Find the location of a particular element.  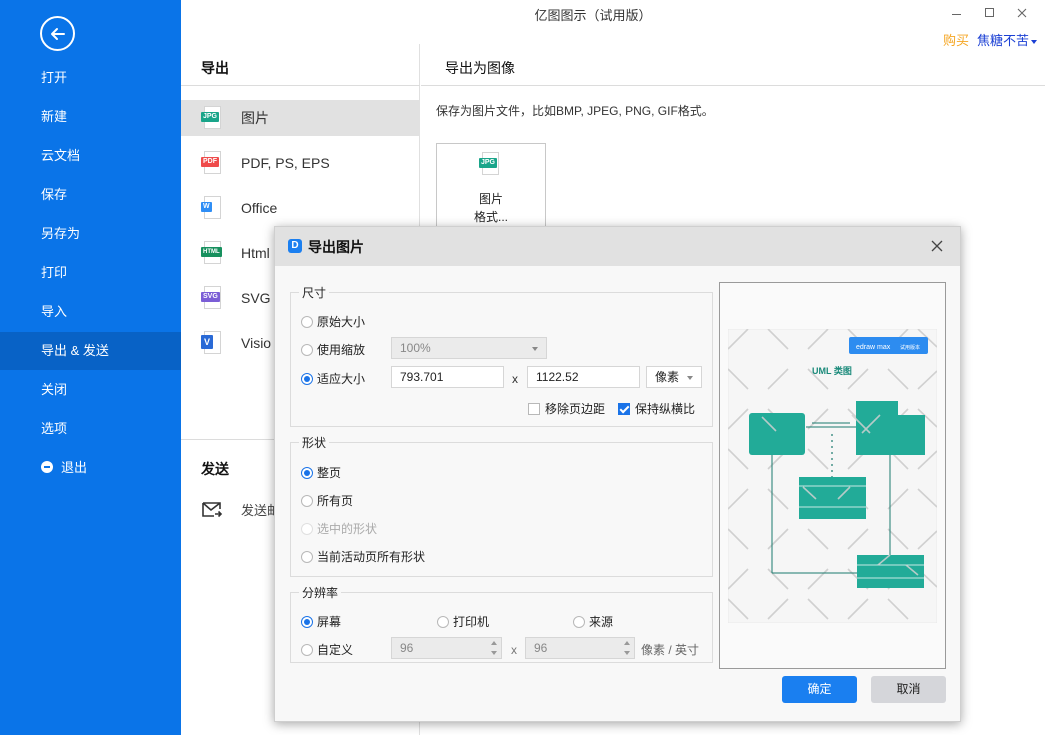

zoom-value: 100% is located at coordinates (415, 348).